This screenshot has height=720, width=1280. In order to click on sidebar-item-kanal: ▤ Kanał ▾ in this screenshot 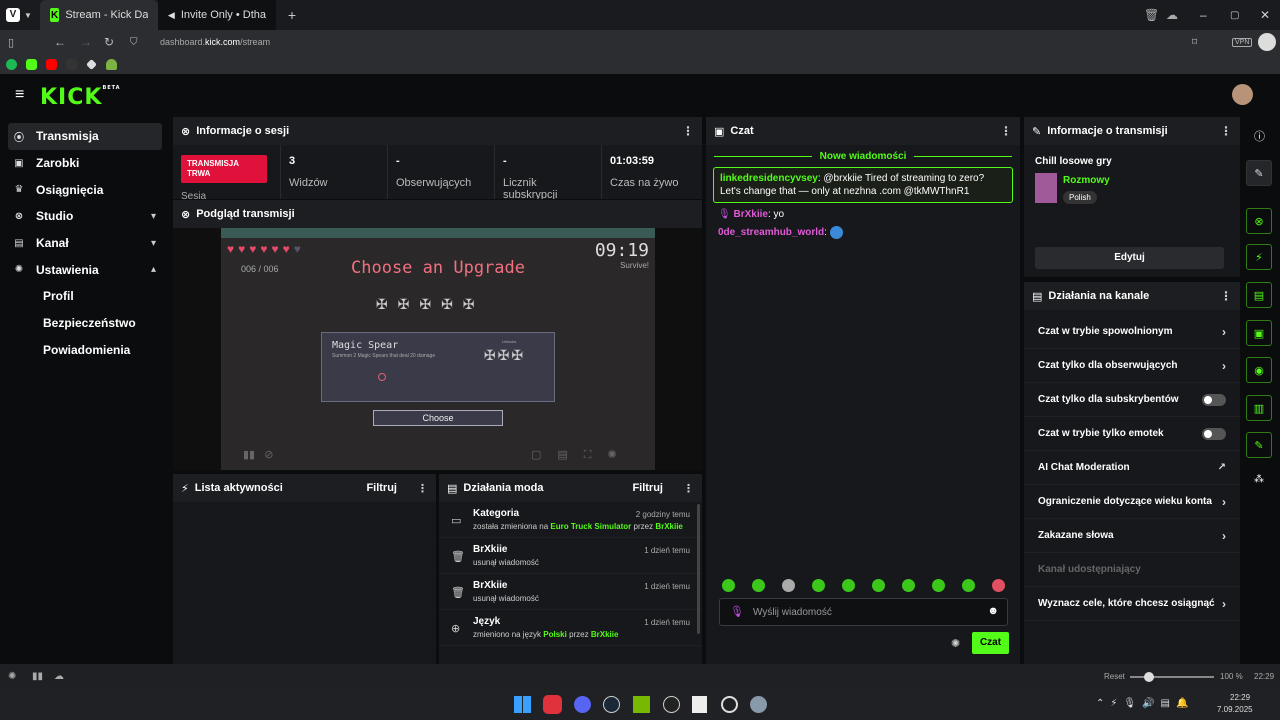, I will do `click(85, 243)`.